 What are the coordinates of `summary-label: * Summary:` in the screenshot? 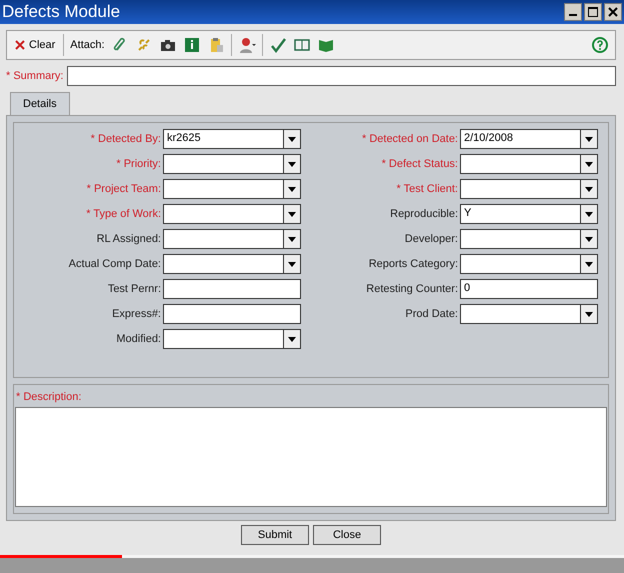 It's located at (35, 76).